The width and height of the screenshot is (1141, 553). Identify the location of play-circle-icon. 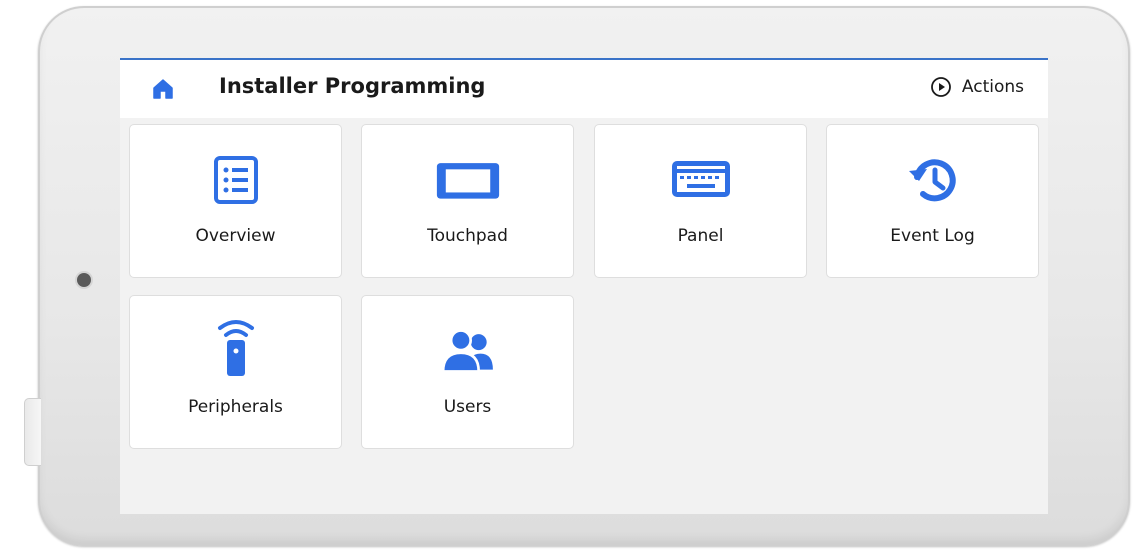
(940, 87).